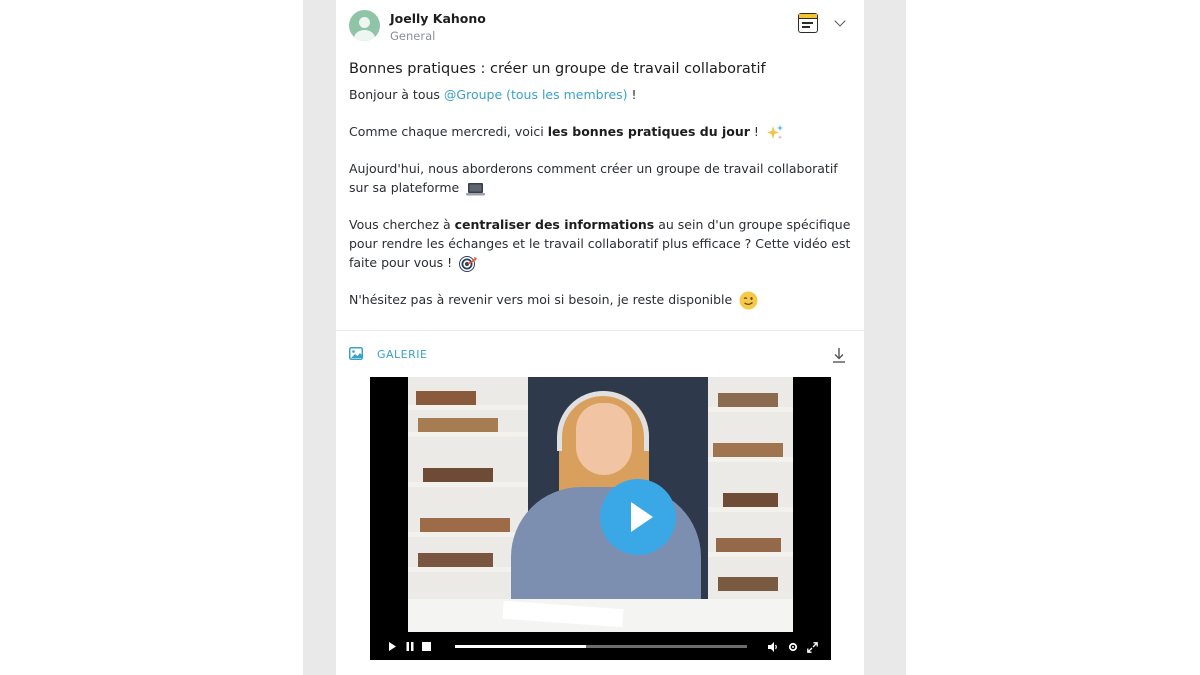  Describe the element at coordinates (448, 131) in the screenshot. I see `intro-text: Comme chaque mercredi, voici` at that location.